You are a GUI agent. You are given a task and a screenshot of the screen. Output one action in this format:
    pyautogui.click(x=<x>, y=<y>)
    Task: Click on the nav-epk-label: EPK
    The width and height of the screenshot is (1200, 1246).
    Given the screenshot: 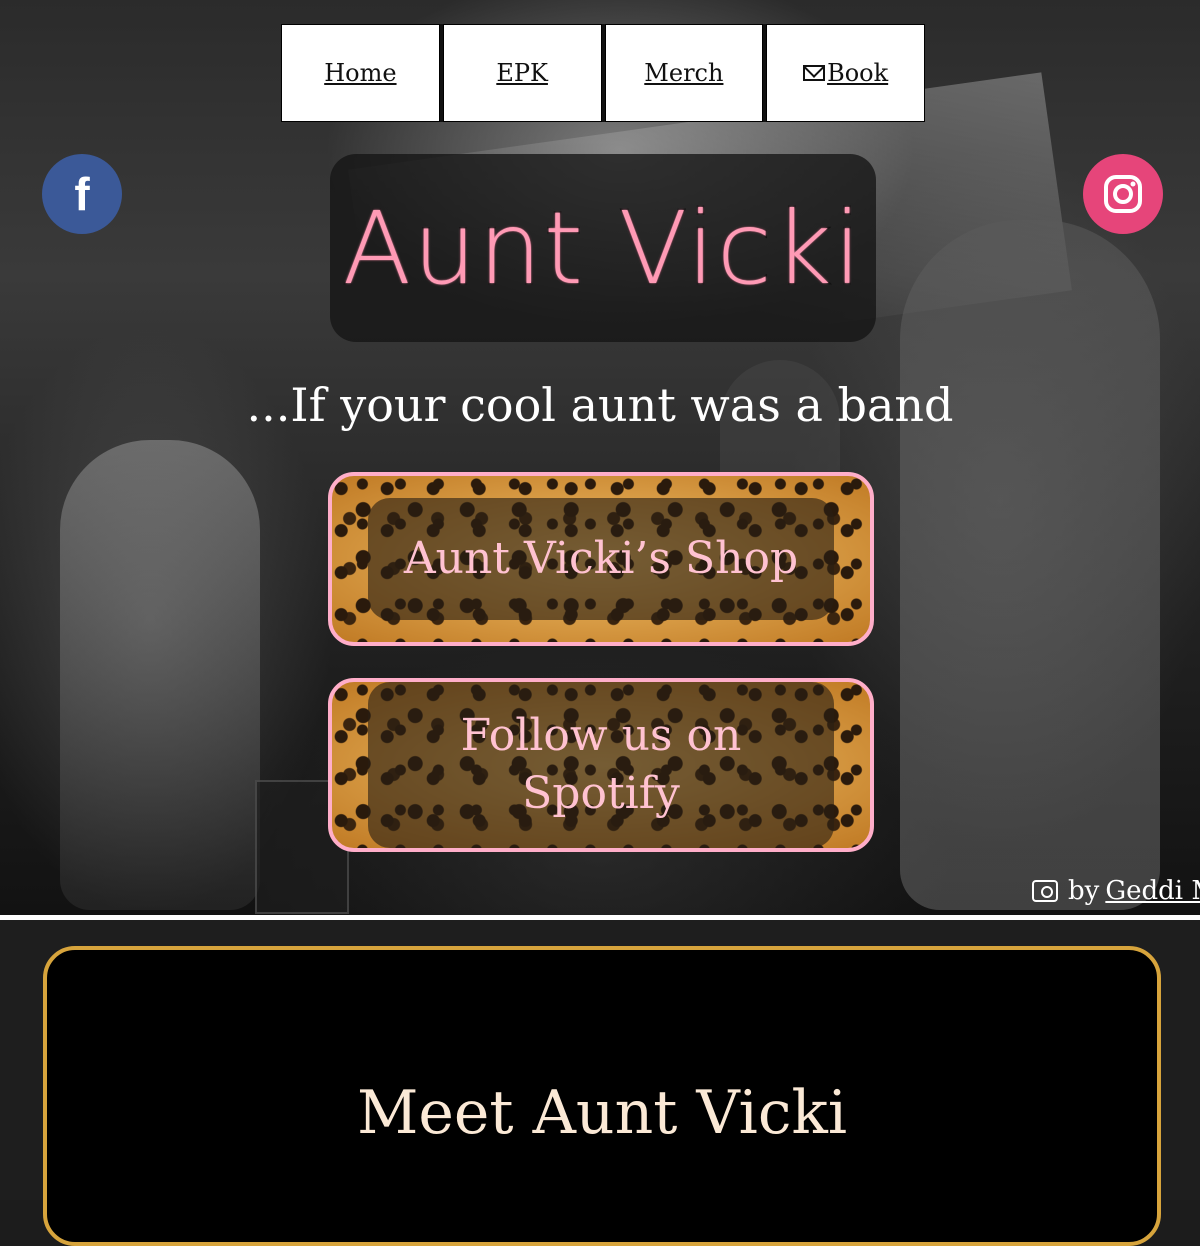 What is the action you would take?
    pyautogui.click(x=522, y=73)
    